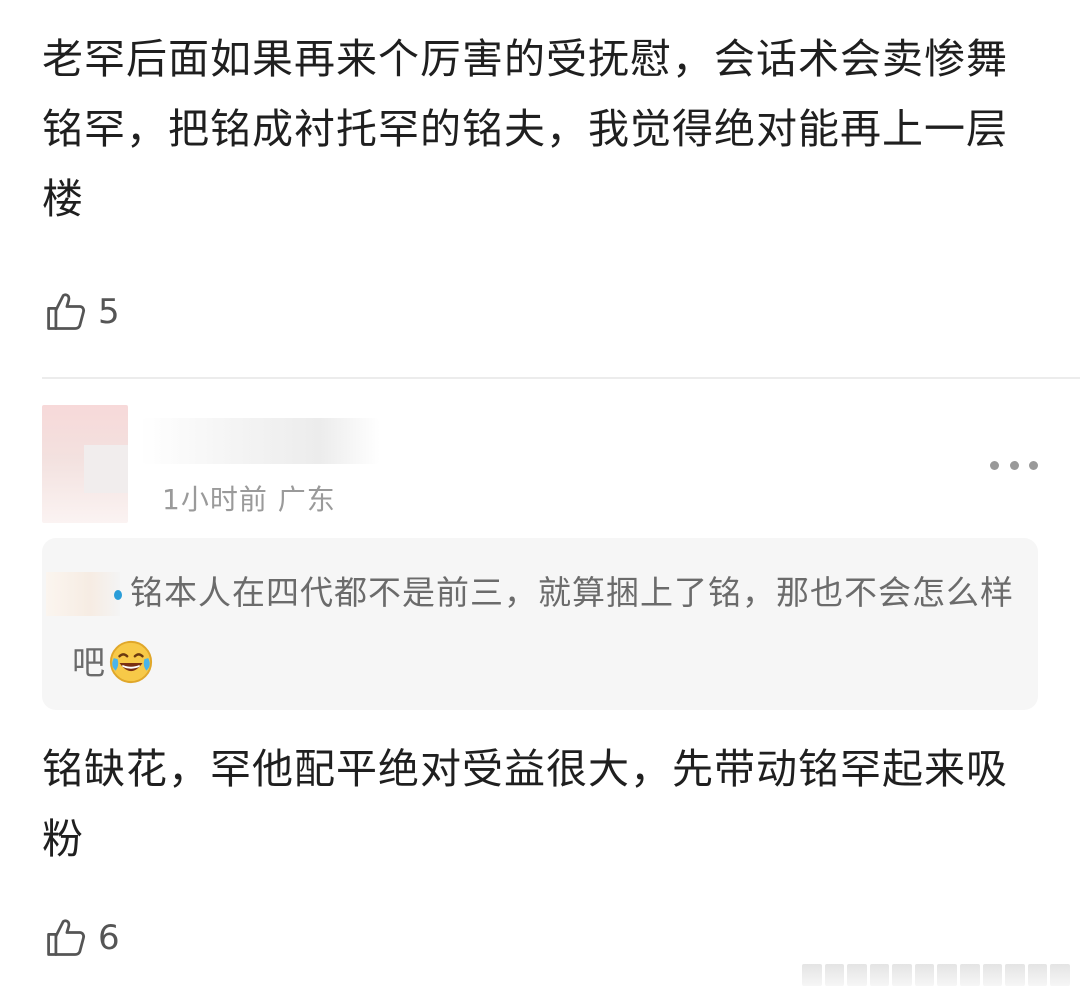 Image resolution: width=1080 pixels, height=998 pixels. Describe the element at coordinates (85, 464) in the screenshot. I see `avatar` at that location.